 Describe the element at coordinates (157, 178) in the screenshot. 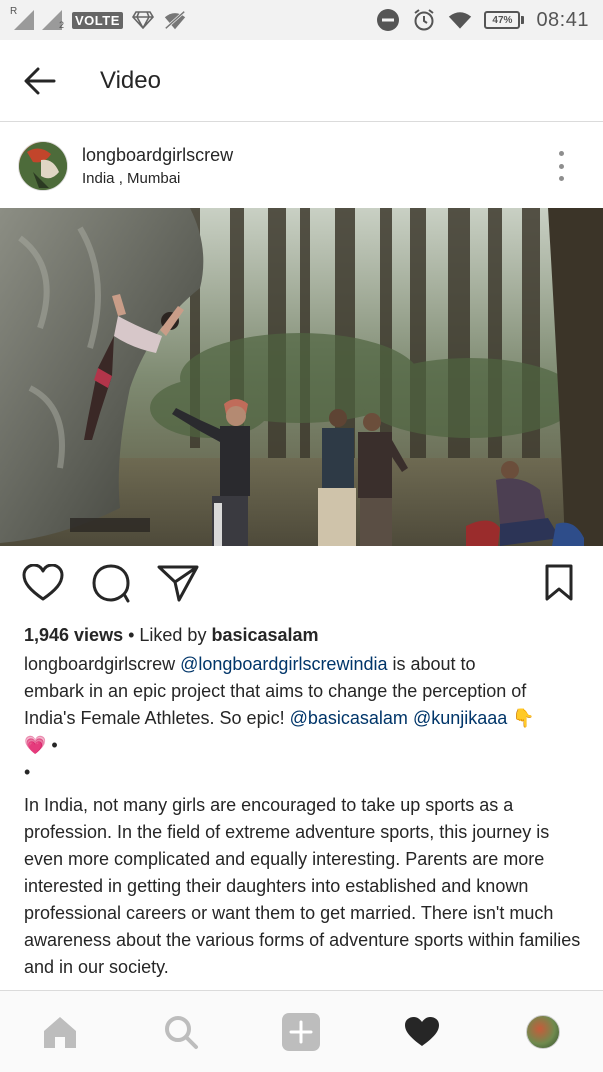

I see `post-location: India , Mumbai` at that location.